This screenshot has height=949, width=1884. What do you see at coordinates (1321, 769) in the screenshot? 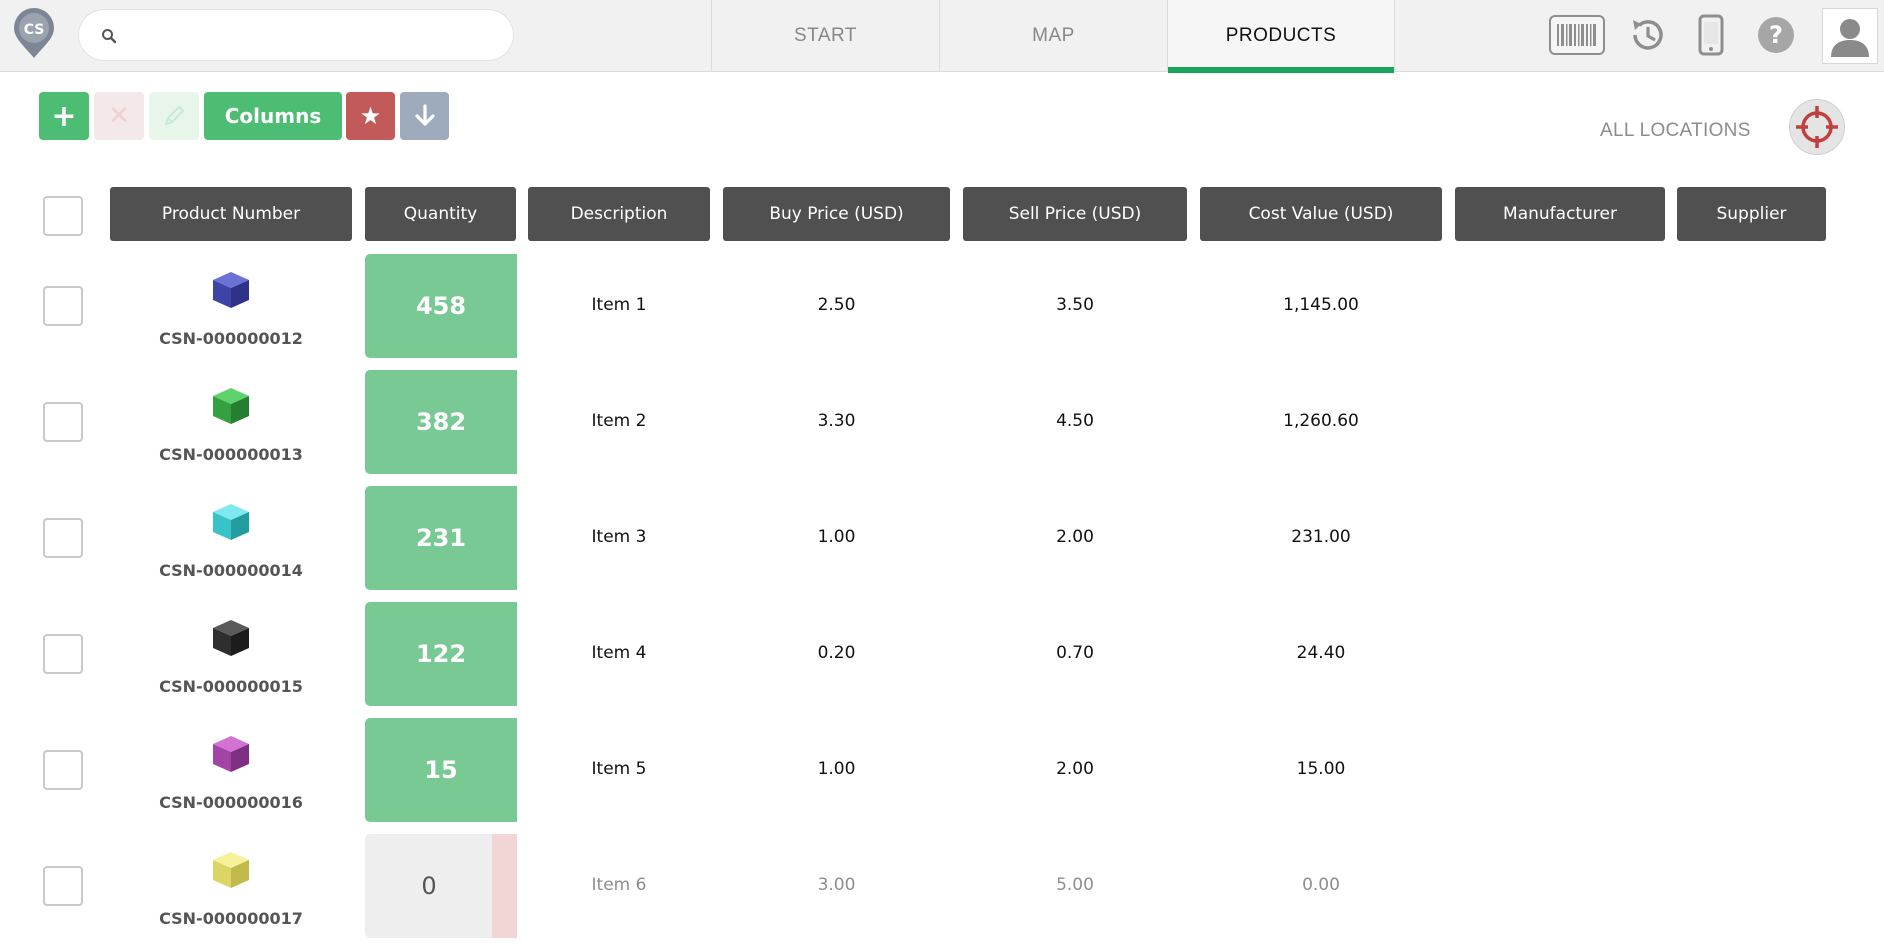
I see `cost-value-cell: 15.00` at bounding box center [1321, 769].